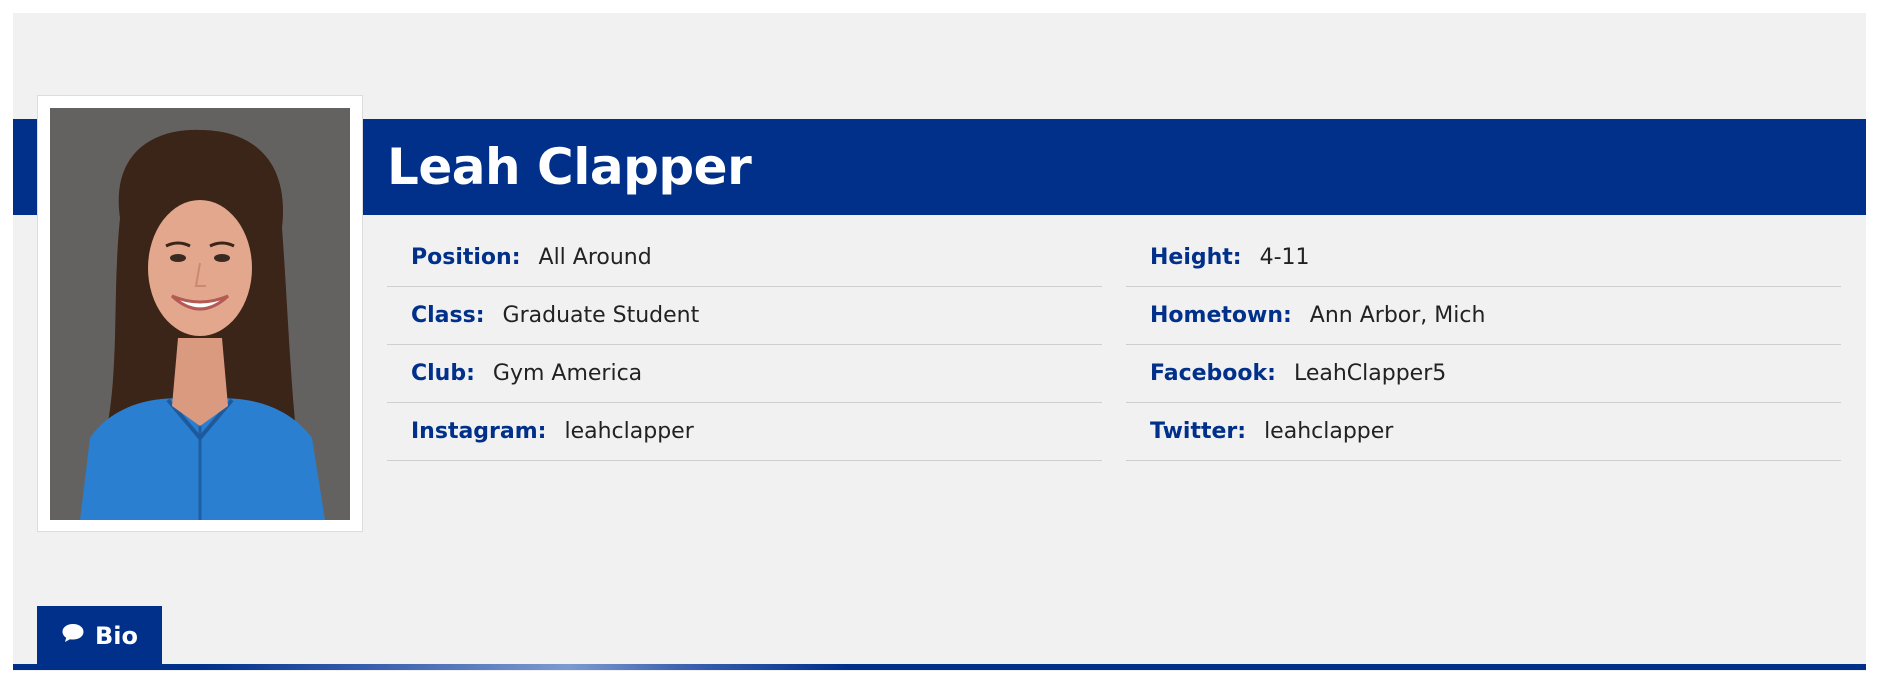  Describe the element at coordinates (1221, 315) in the screenshot. I see `detail-label: Hometown:` at that location.